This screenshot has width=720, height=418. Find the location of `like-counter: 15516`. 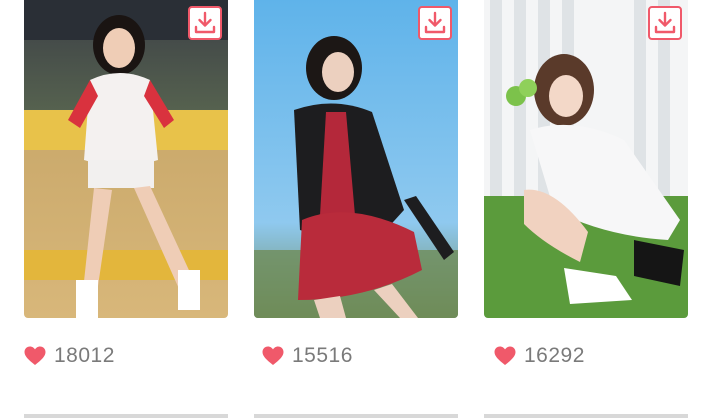

like-counter: 15516 is located at coordinates (307, 356).